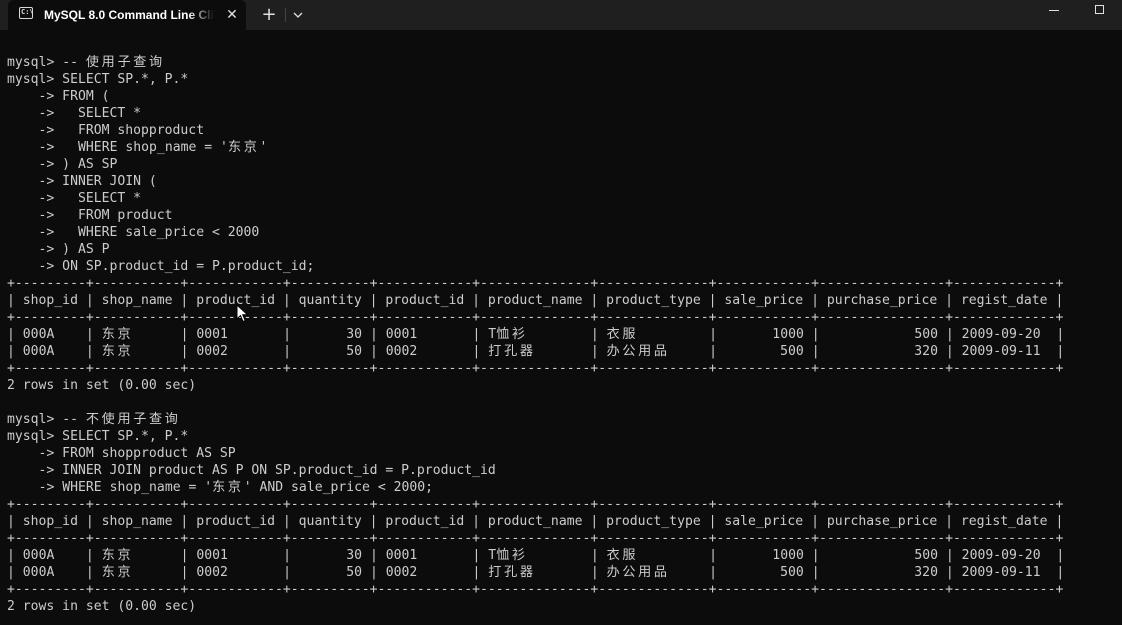 The height and width of the screenshot is (625, 1122). I want to click on close-tab-icon: ✕, so click(232, 15).